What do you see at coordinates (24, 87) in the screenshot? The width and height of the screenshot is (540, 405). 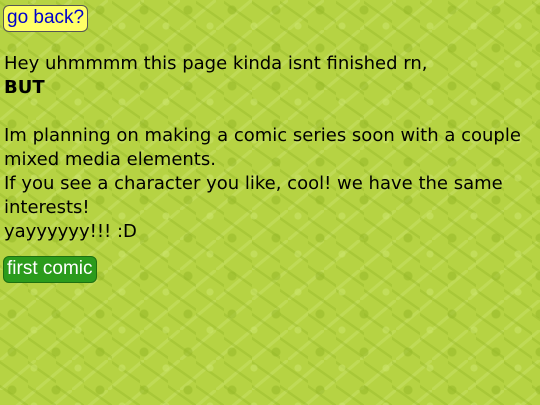 I see `but-text: BUT` at bounding box center [24, 87].